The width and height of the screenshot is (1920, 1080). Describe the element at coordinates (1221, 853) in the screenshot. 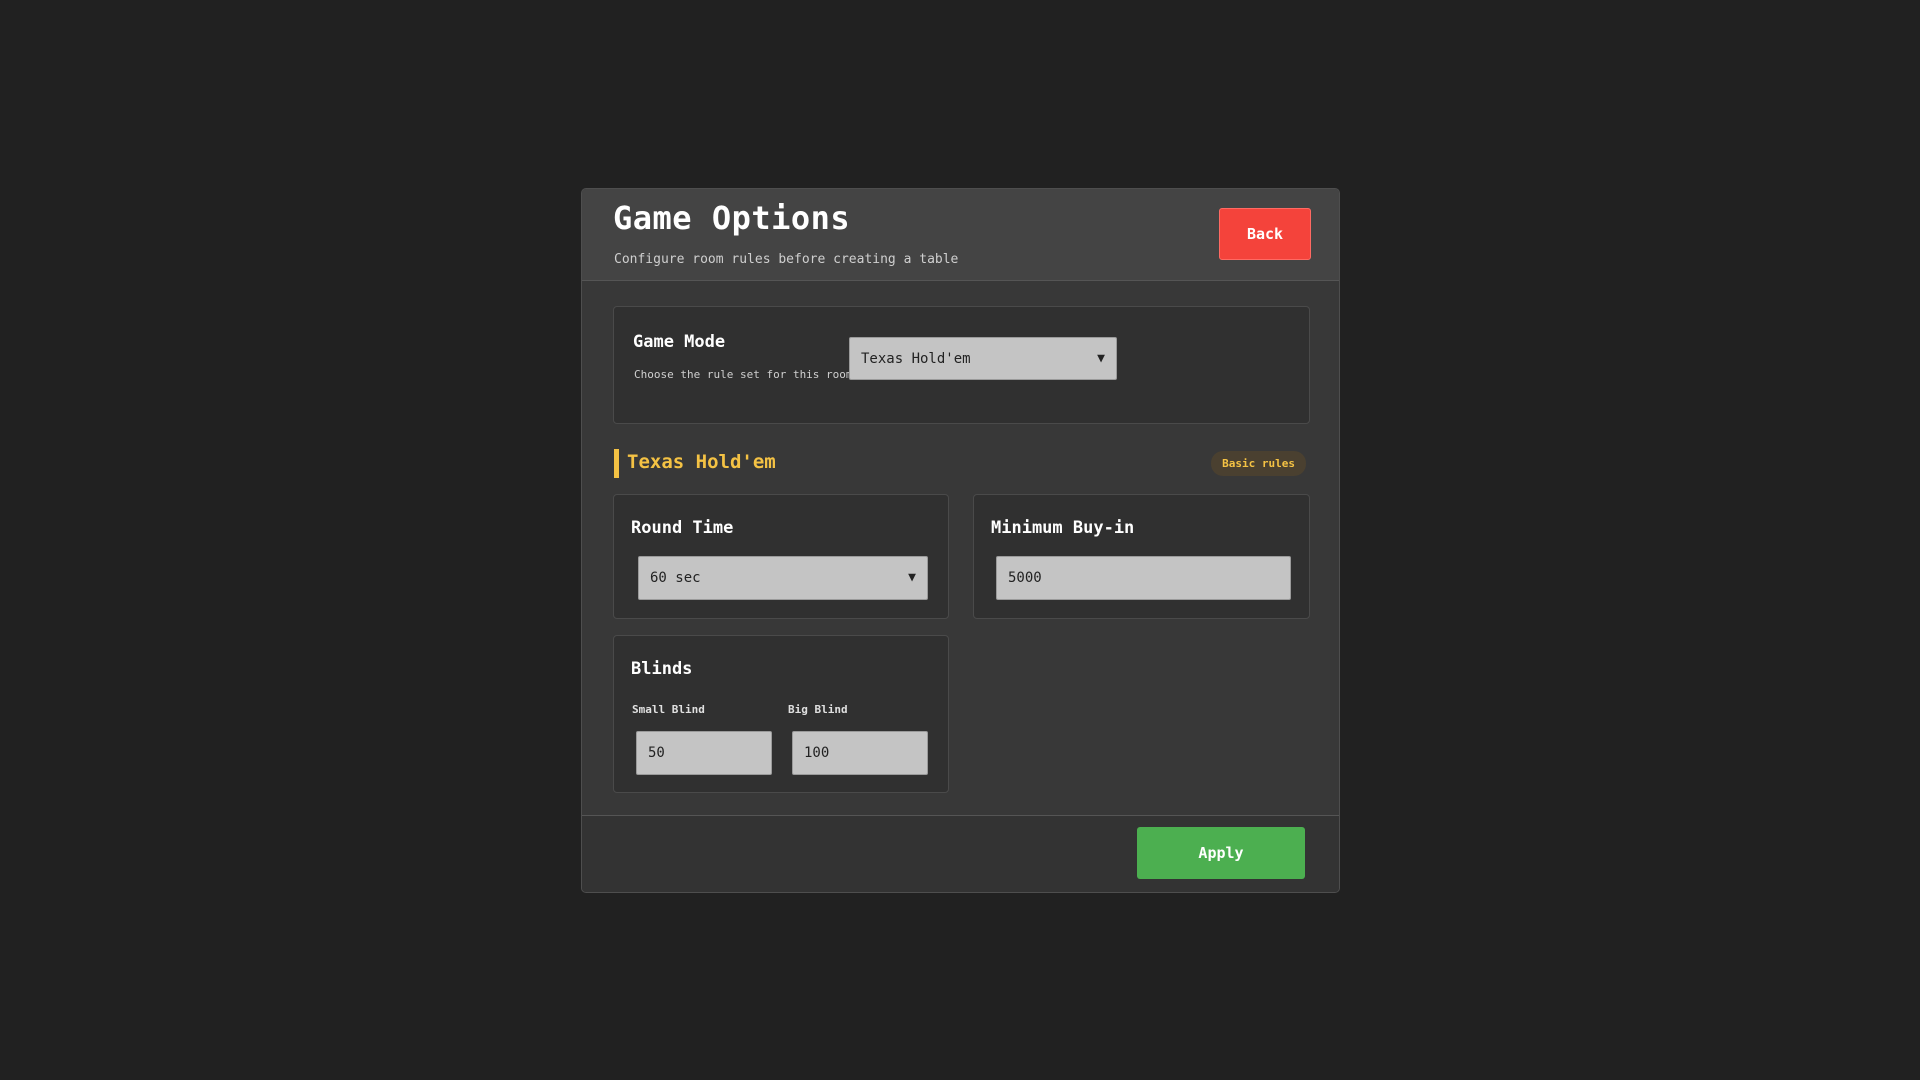

I see `apply-button: Apply` at that location.